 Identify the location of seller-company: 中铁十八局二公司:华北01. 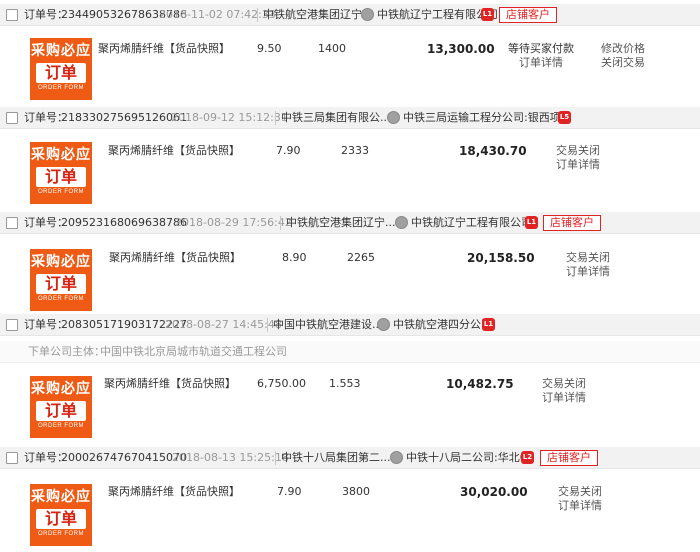
(470, 458).